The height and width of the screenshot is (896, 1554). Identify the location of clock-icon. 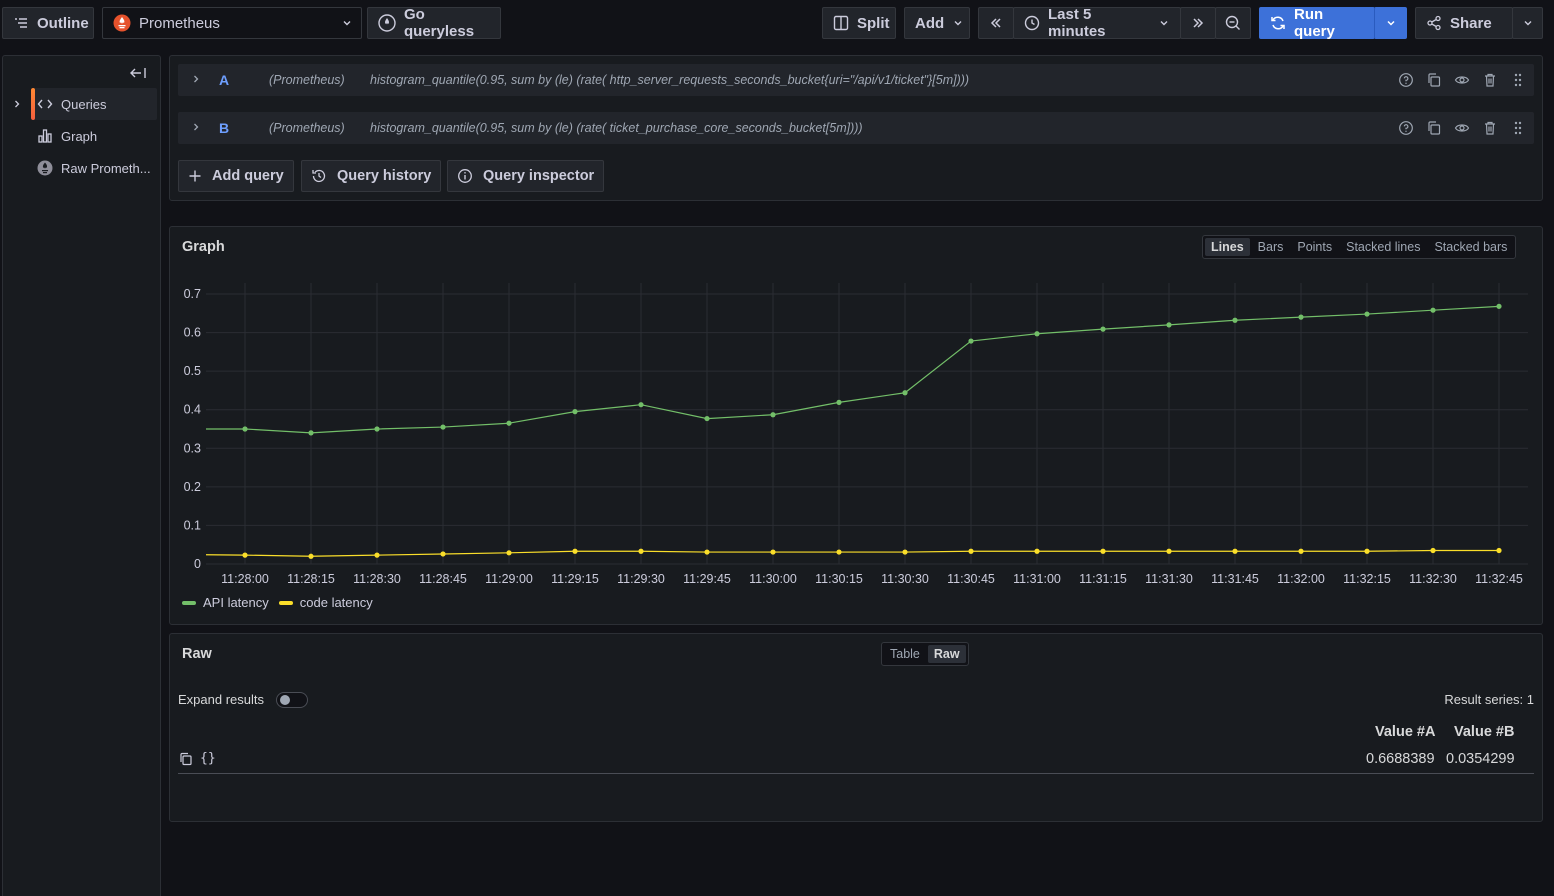
(1032, 23).